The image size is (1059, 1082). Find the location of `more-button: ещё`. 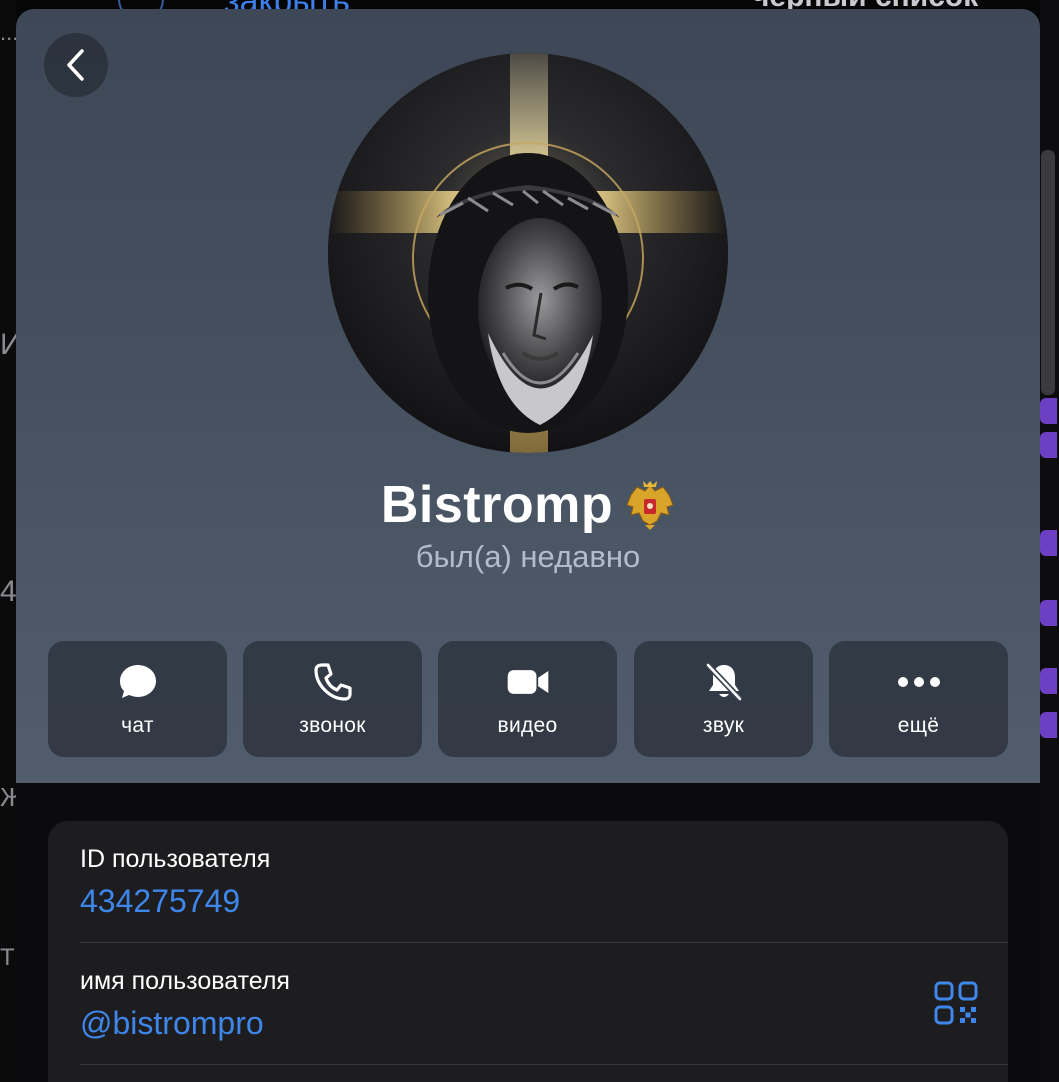

more-button: ещё is located at coordinates (918, 699).